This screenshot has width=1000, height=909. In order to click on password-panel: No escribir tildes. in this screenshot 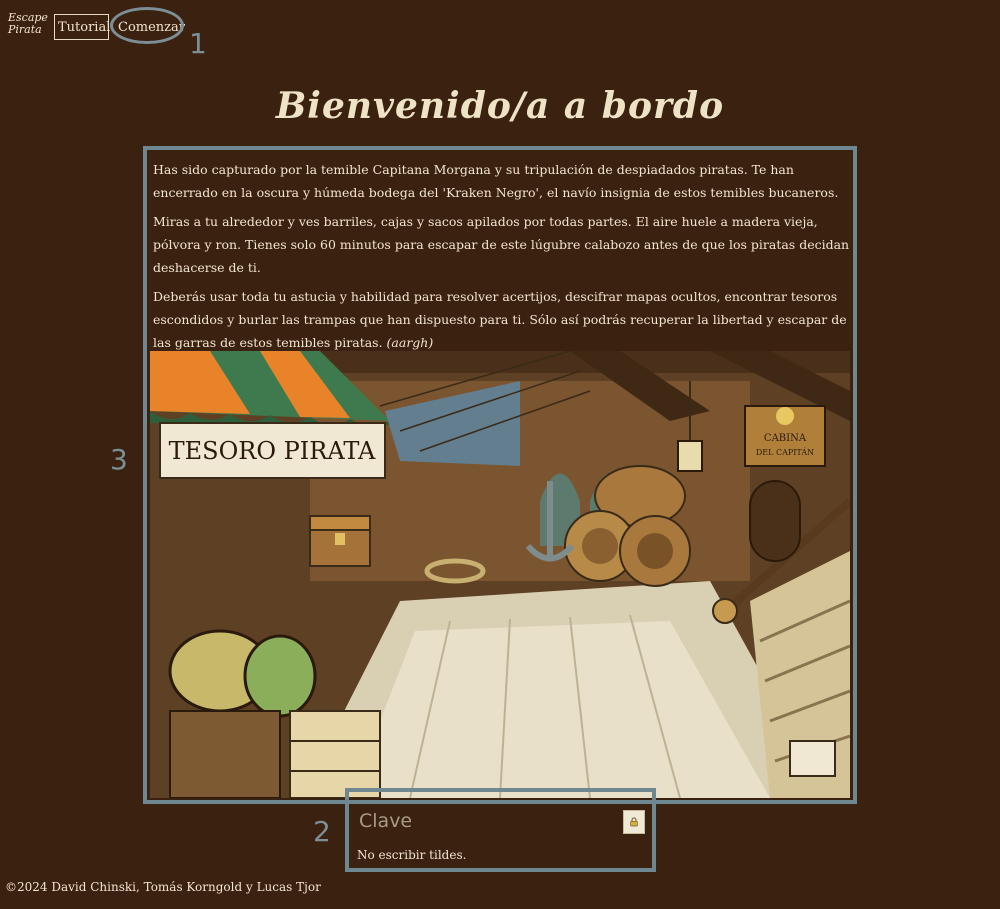, I will do `click(500, 830)`.